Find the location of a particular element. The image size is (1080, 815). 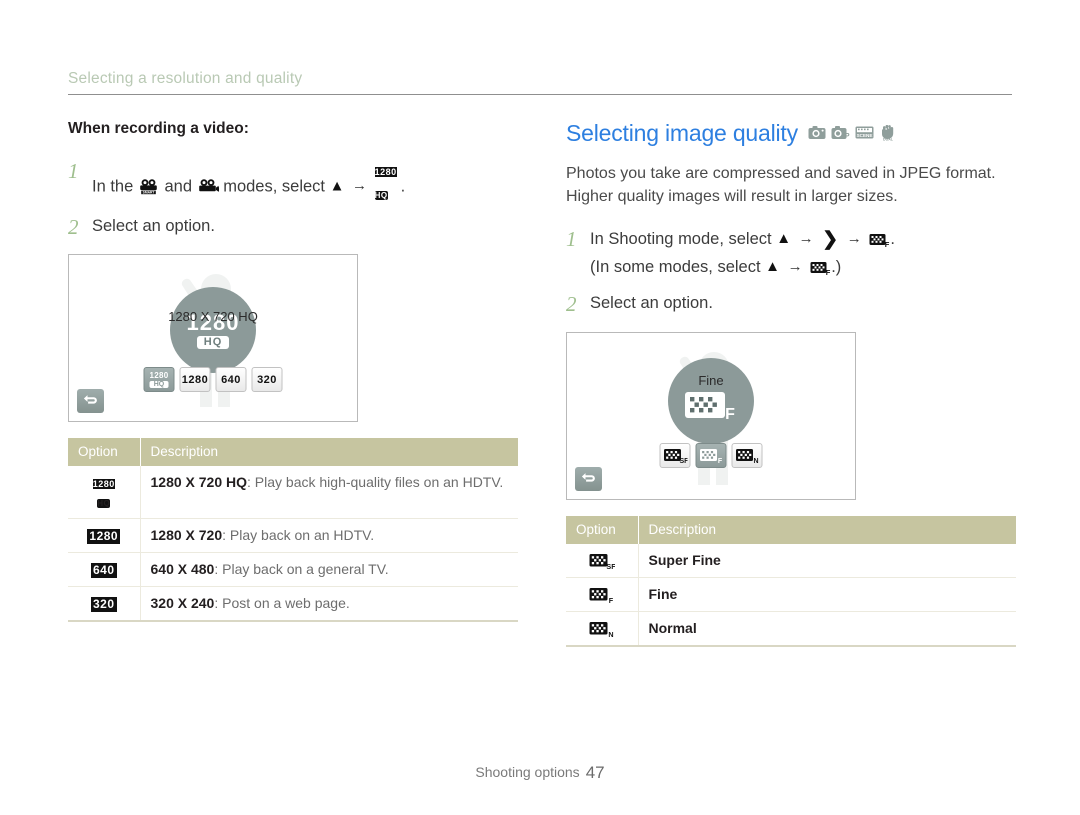

table-row: SF Super Fine is located at coordinates (791, 560).